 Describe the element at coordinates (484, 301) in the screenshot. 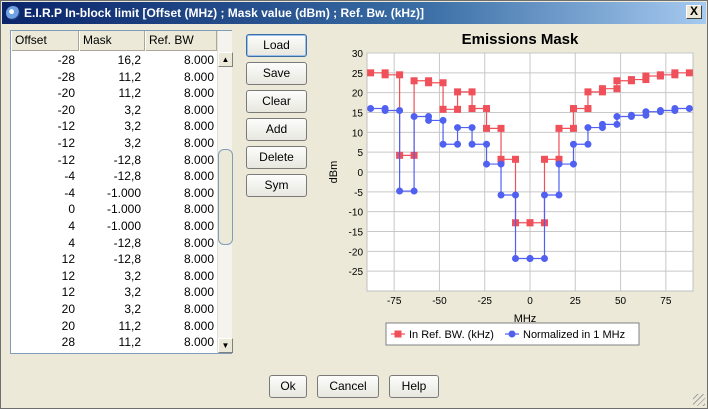

I see `x-tick-label: -25` at that location.